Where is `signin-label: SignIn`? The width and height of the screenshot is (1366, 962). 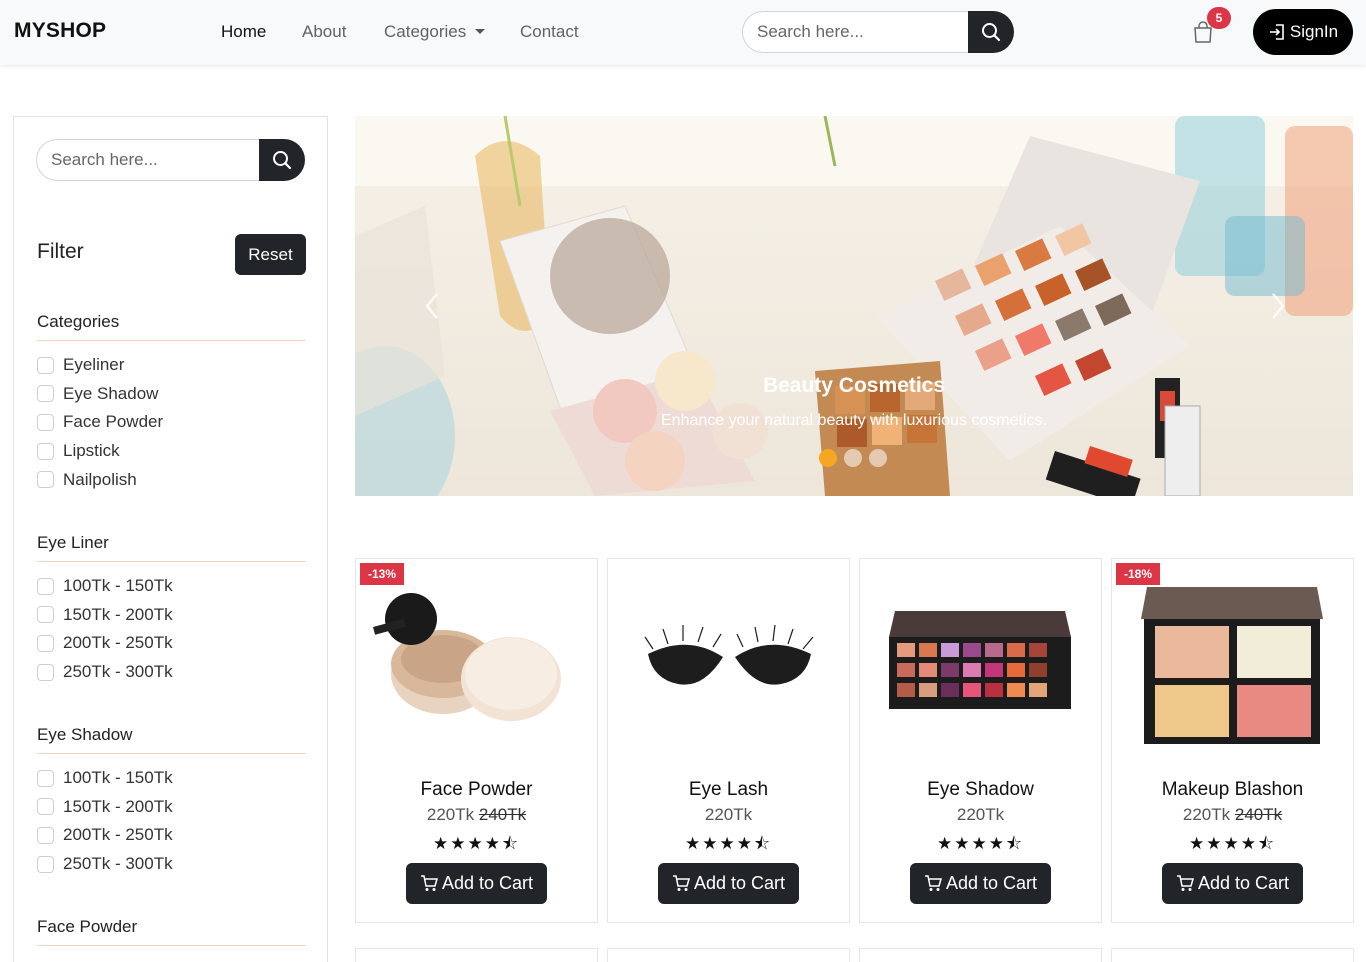 signin-label: SignIn is located at coordinates (1314, 31).